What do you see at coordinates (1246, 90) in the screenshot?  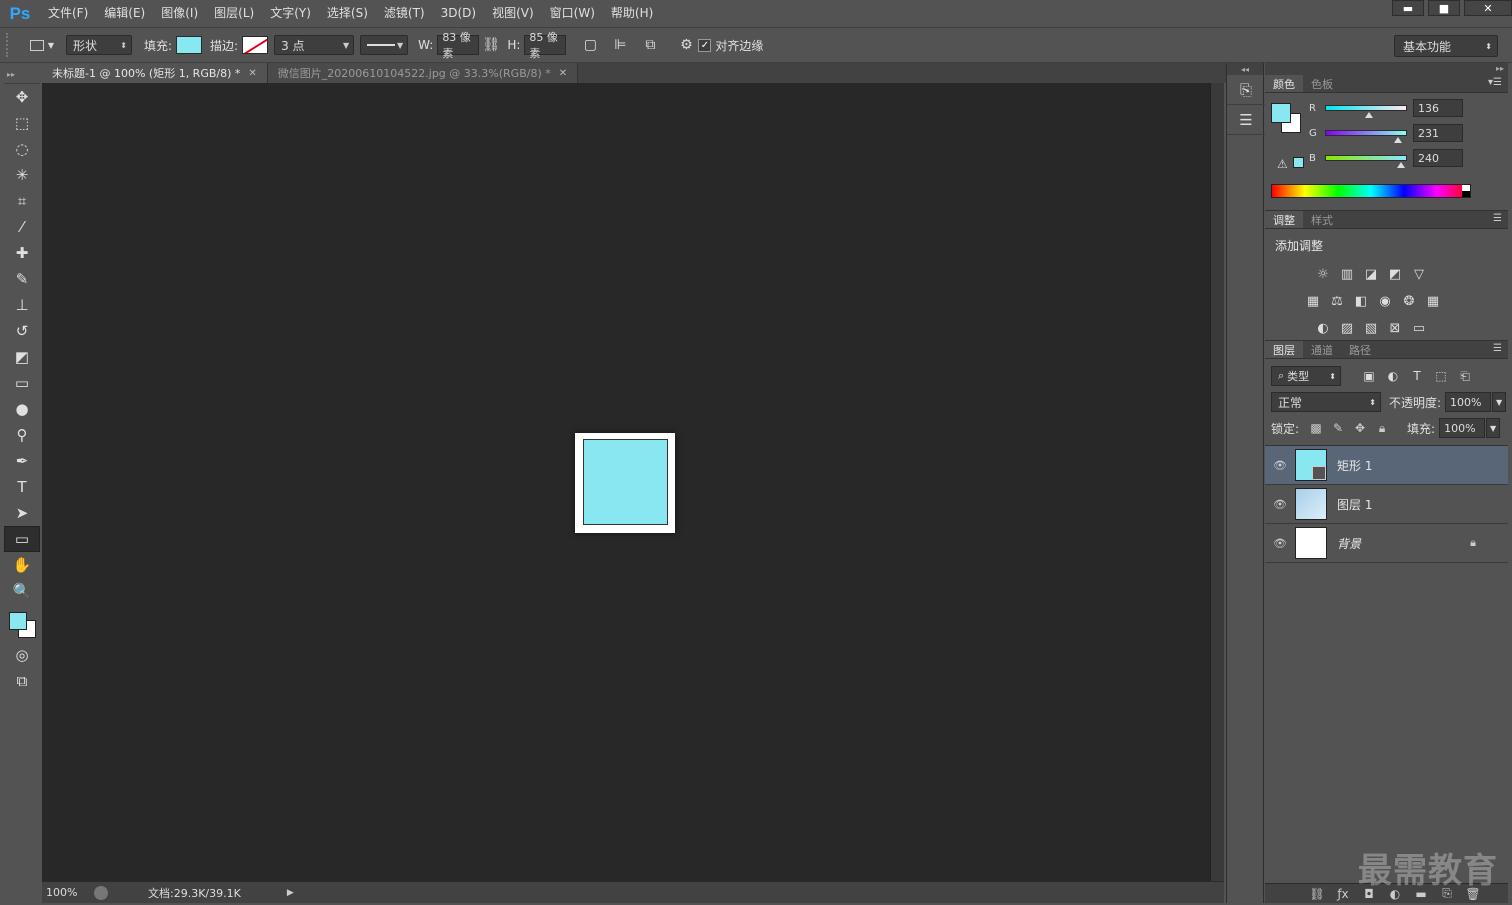 I see `history-panel-icon: ⎘` at bounding box center [1246, 90].